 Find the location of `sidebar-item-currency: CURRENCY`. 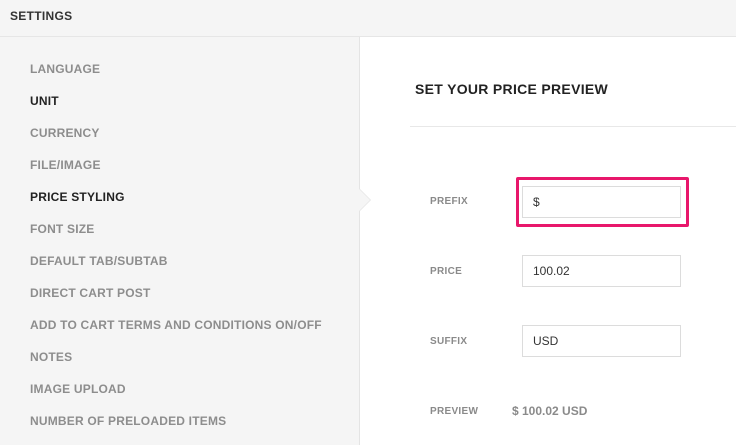

sidebar-item-currency: CURRENCY is located at coordinates (65, 133).